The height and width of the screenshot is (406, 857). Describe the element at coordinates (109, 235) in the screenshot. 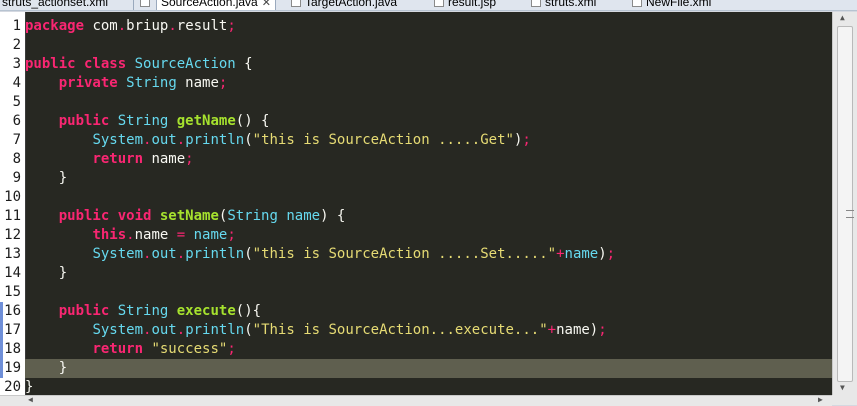

I see `code-token: this` at that location.